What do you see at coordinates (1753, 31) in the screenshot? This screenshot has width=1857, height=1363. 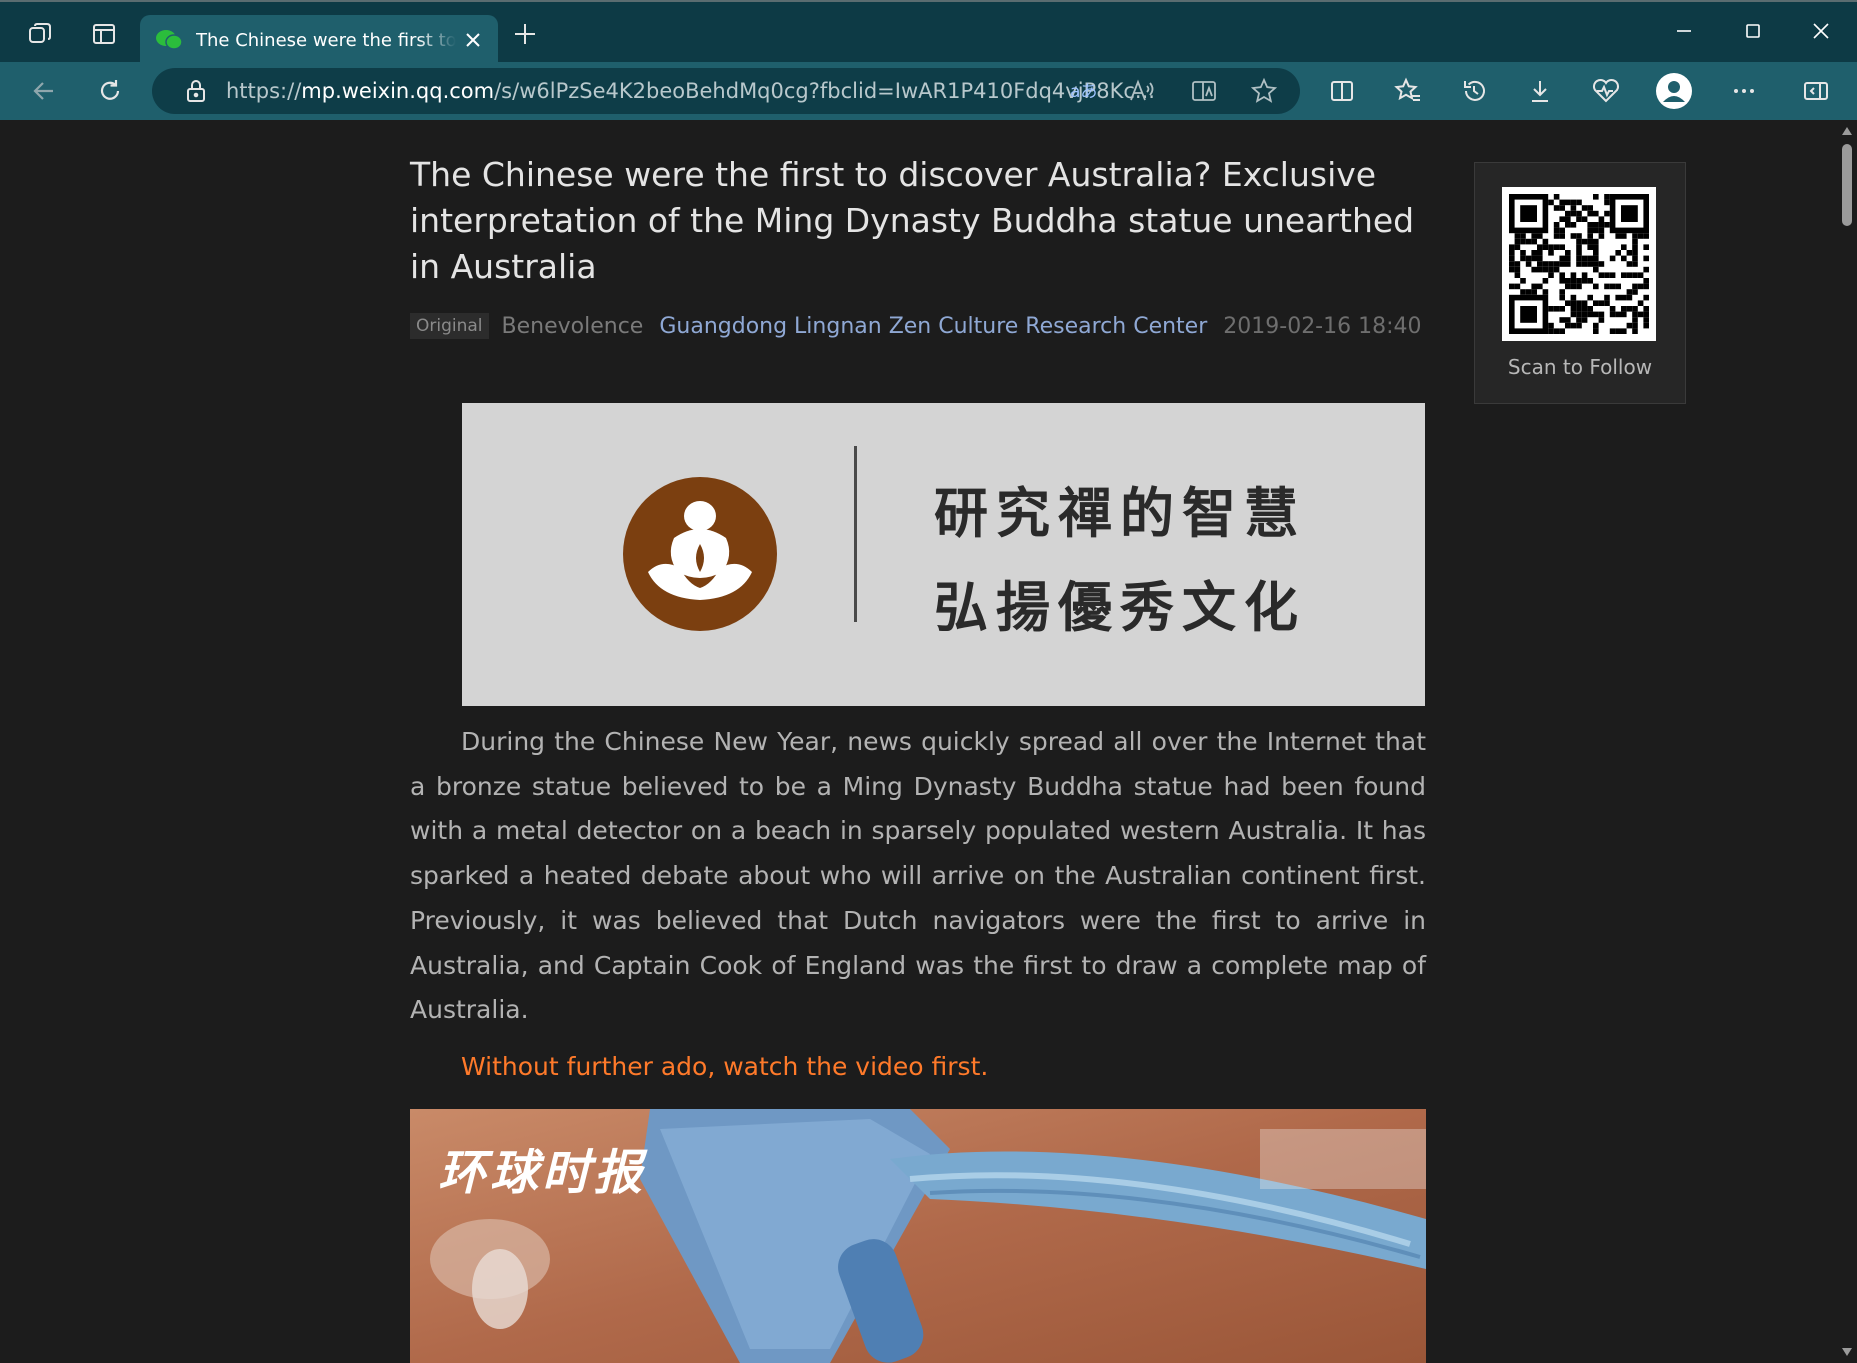 I see `maximize-icon` at bounding box center [1753, 31].